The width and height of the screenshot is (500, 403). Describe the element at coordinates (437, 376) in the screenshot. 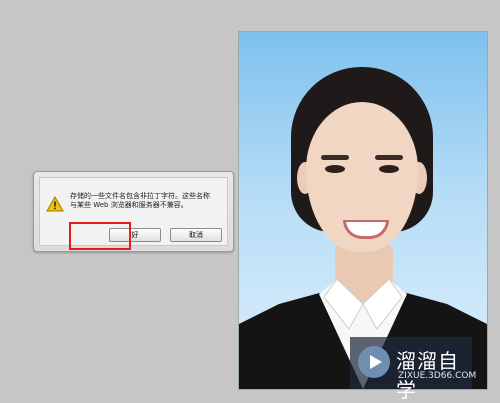

I see `watermark-subtitle: ZIXUE.3D66.COM` at that location.